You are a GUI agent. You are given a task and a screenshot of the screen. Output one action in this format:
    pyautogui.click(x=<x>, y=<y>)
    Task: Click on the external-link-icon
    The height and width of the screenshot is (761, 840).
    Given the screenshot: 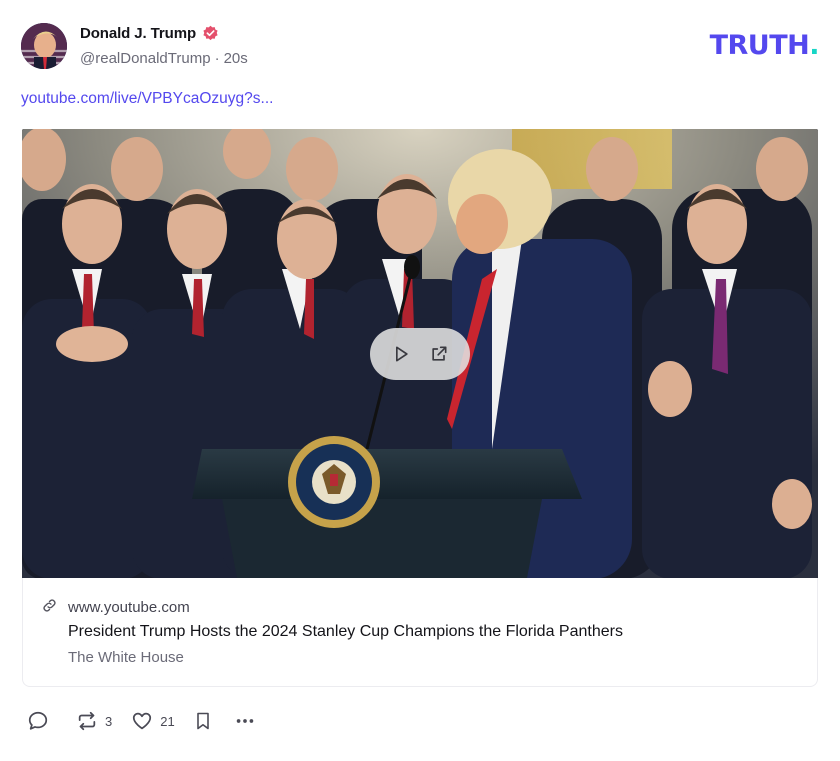 What is the action you would take?
    pyautogui.click(x=439, y=354)
    